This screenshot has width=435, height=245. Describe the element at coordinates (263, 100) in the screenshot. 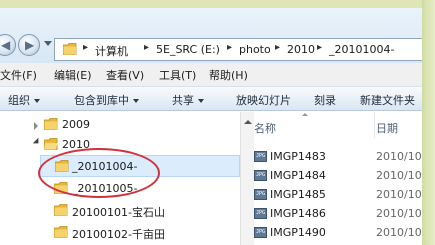

I see `slideshow-button: 放映幻灯片` at that location.